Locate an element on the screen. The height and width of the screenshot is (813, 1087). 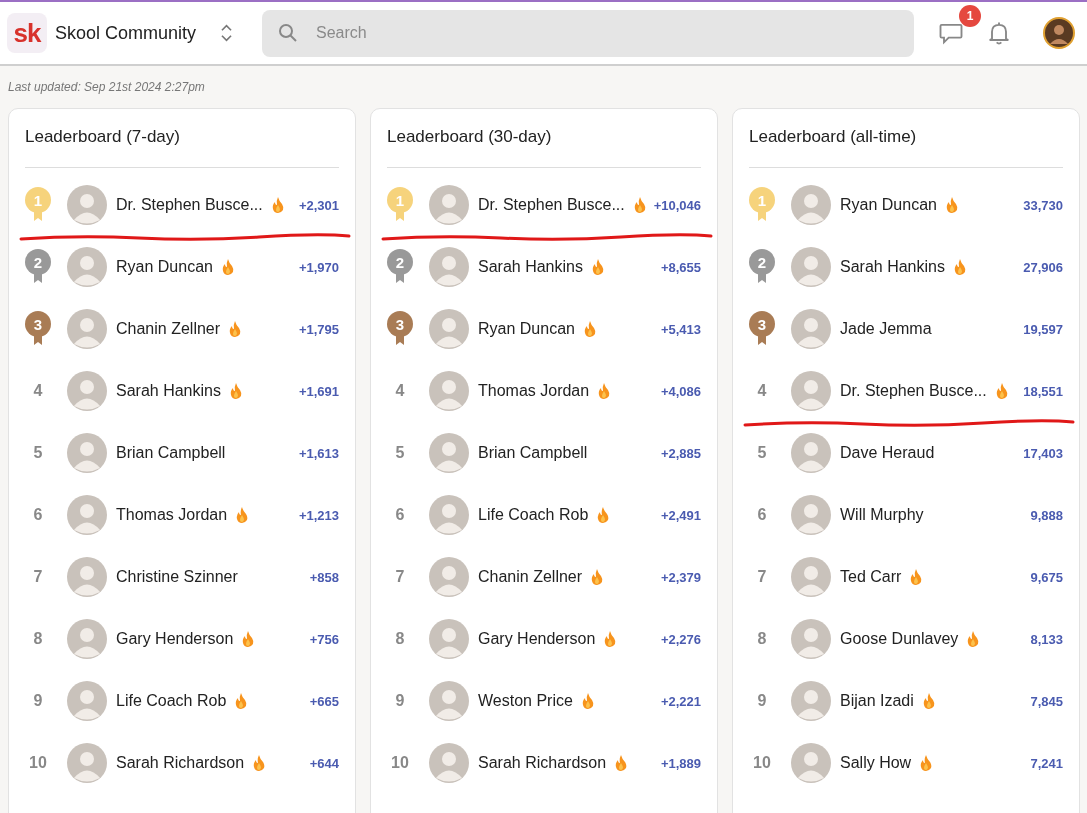
points-value: +1,795 is located at coordinates (318, 329).